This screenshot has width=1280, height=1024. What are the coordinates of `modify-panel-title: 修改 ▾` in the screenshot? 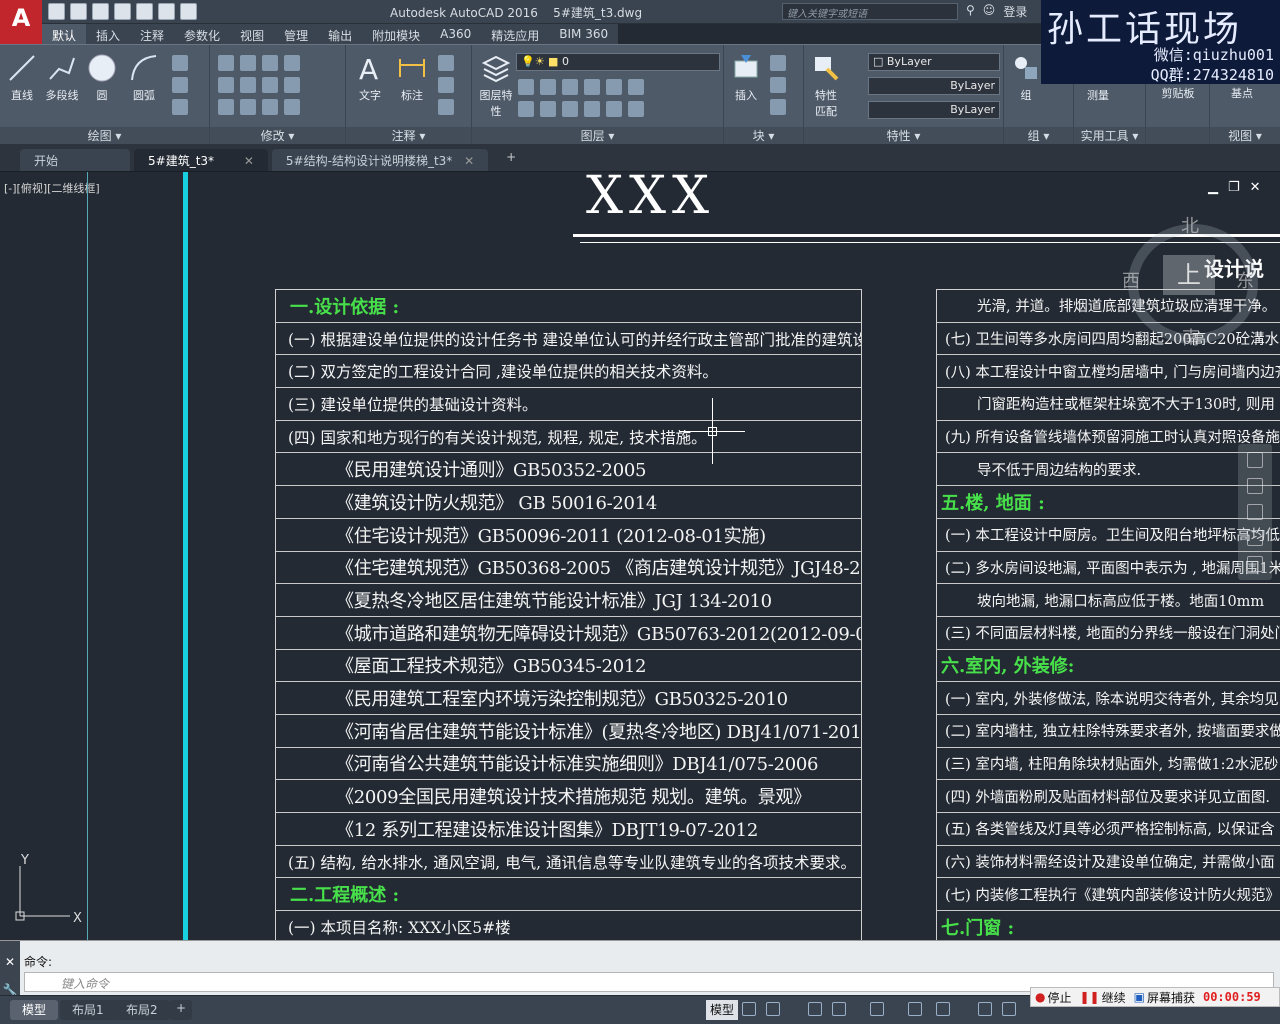 It's located at (277, 136).